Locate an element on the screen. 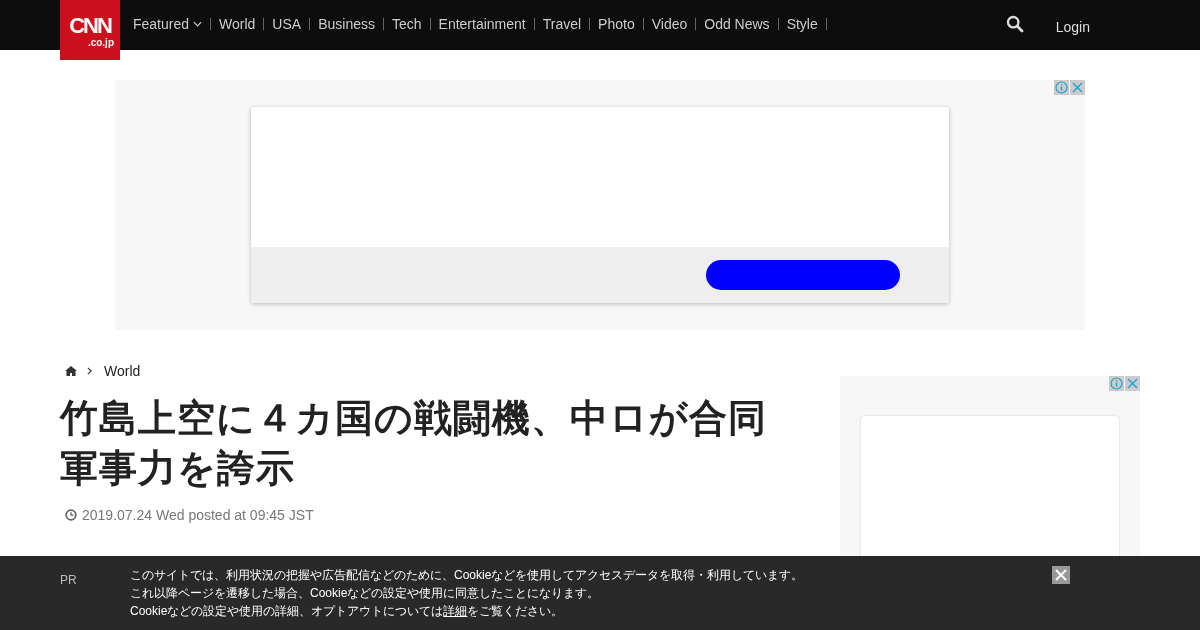 The image size is (1200, 630). nav-link: Style is located at coordinates (802, 23).